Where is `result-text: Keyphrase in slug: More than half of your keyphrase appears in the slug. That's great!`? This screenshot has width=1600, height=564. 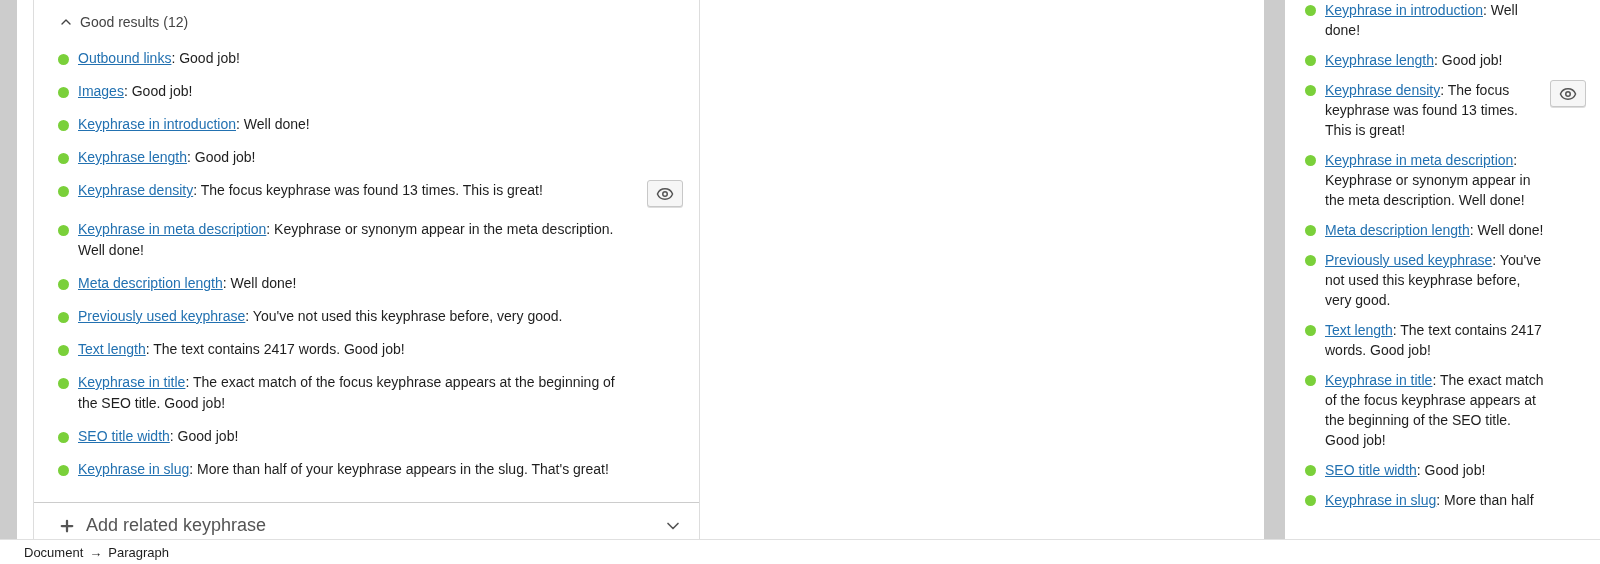 result-text: Keyphrase in slug: More than half of your keyphrase appears in the slug. That's great! is located at coordinates (344, 469).